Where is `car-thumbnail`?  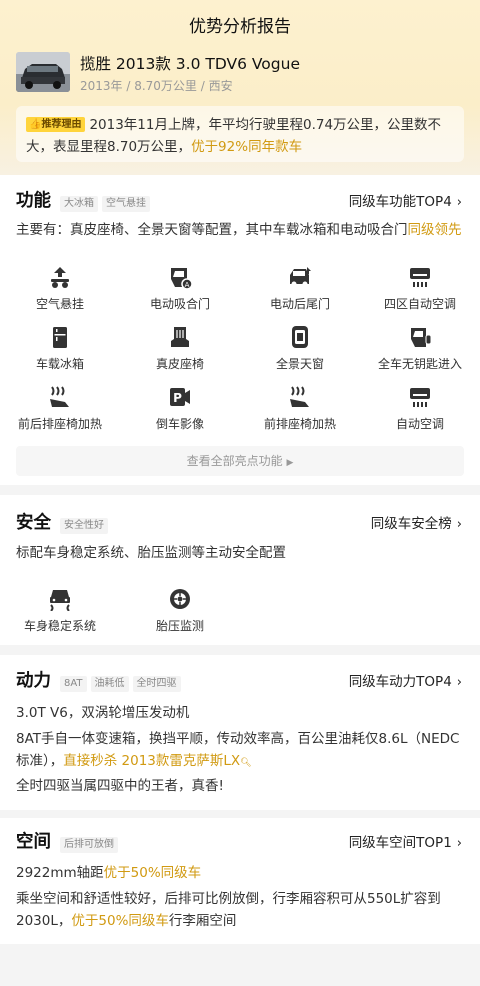
car-thumbnail is located at coordinates (43, 72).